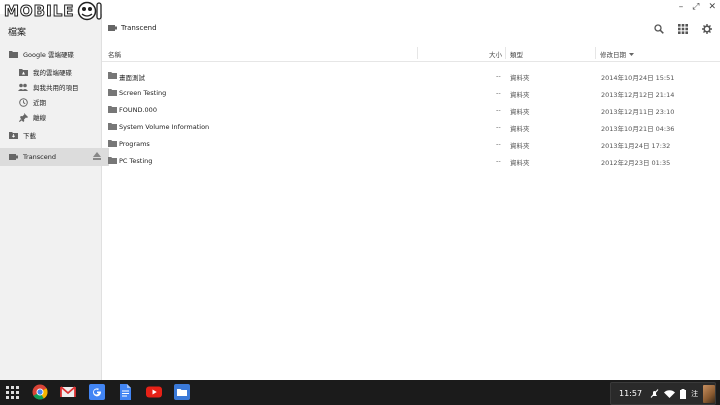 This screenshot has width=720, height=405. What do you see at coordinates (13, 135) in the screenshot?
I see `download-icon` at bounding box center [13, 135].